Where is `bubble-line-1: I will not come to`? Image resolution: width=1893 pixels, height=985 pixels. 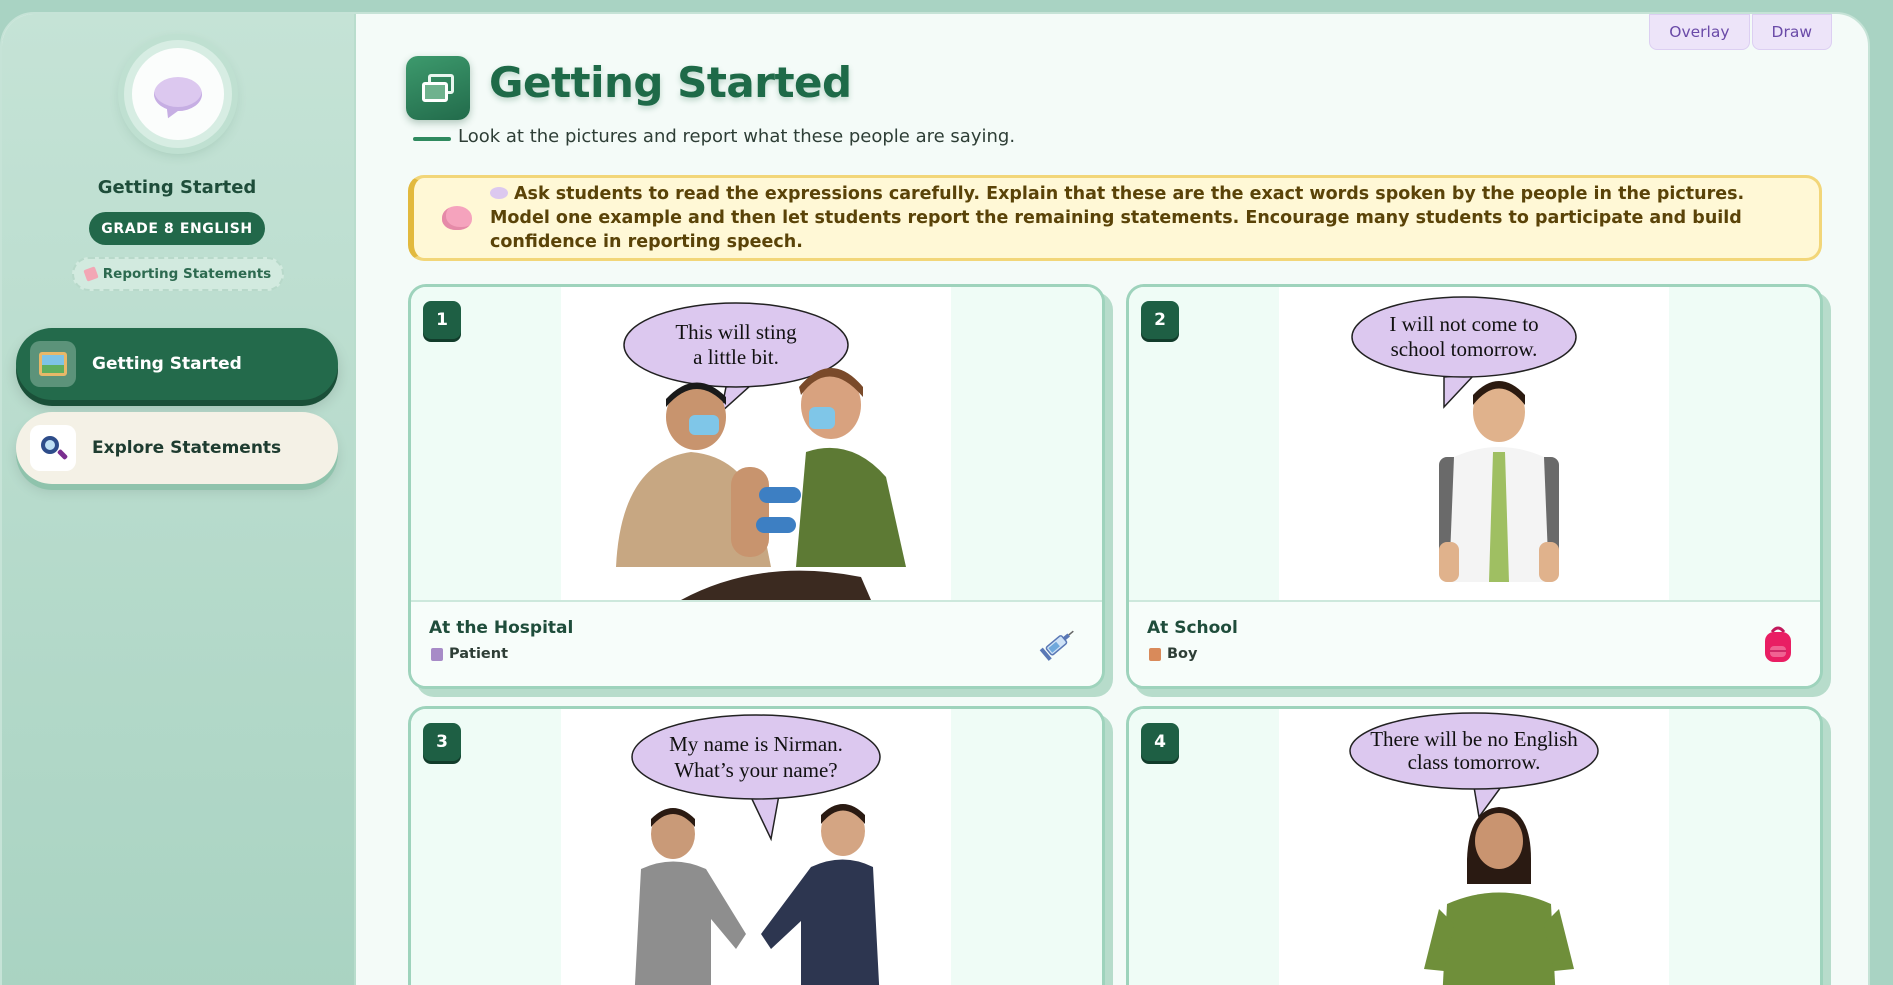 bubble-line-1: I will not come to is located at coordinates (1463, 324).